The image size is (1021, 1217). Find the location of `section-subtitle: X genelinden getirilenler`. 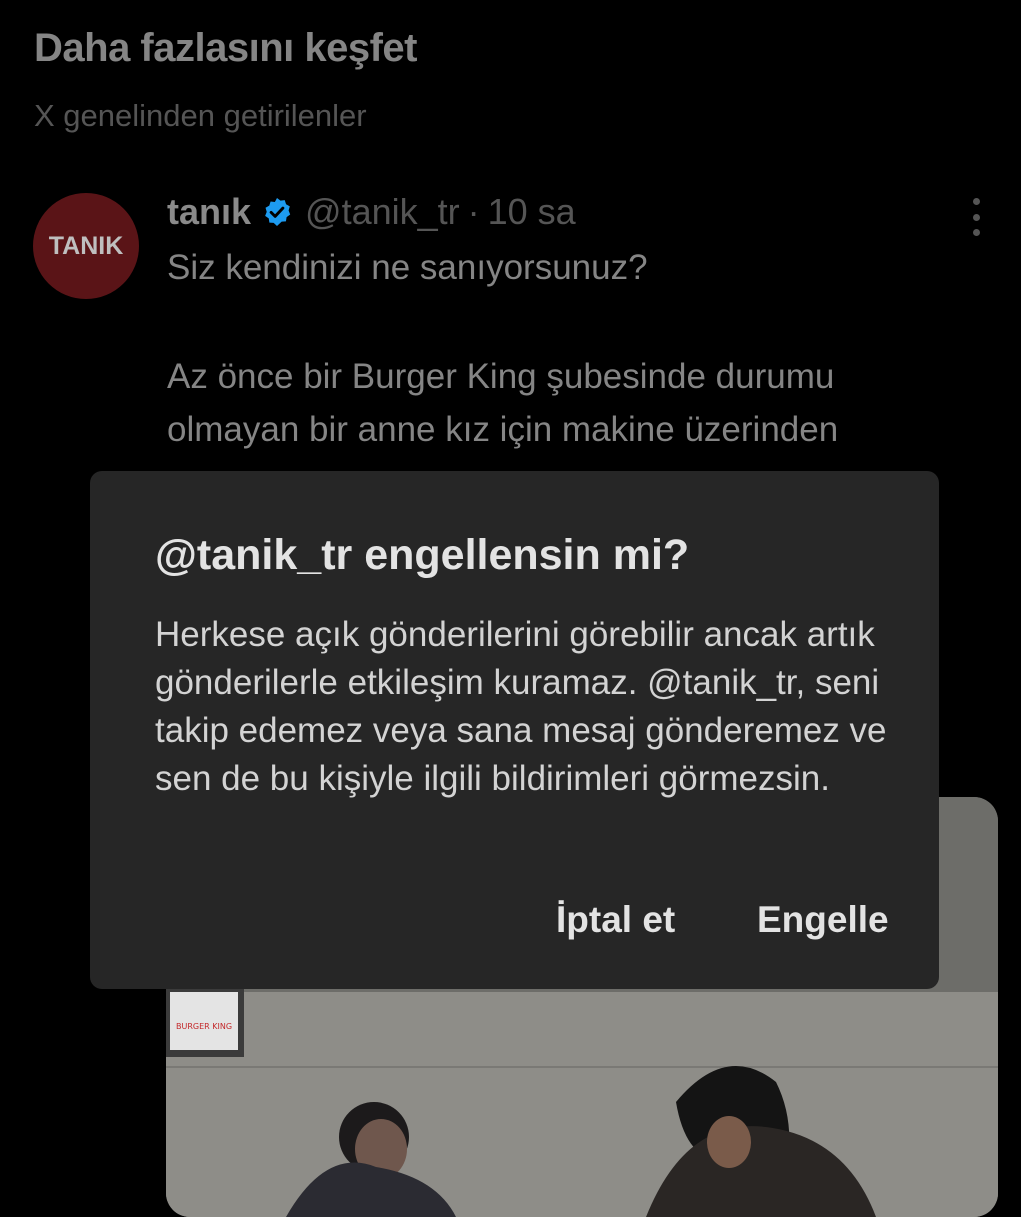

section-subtitle: X genelinden getirilenler is located at coordinates (200, 115).